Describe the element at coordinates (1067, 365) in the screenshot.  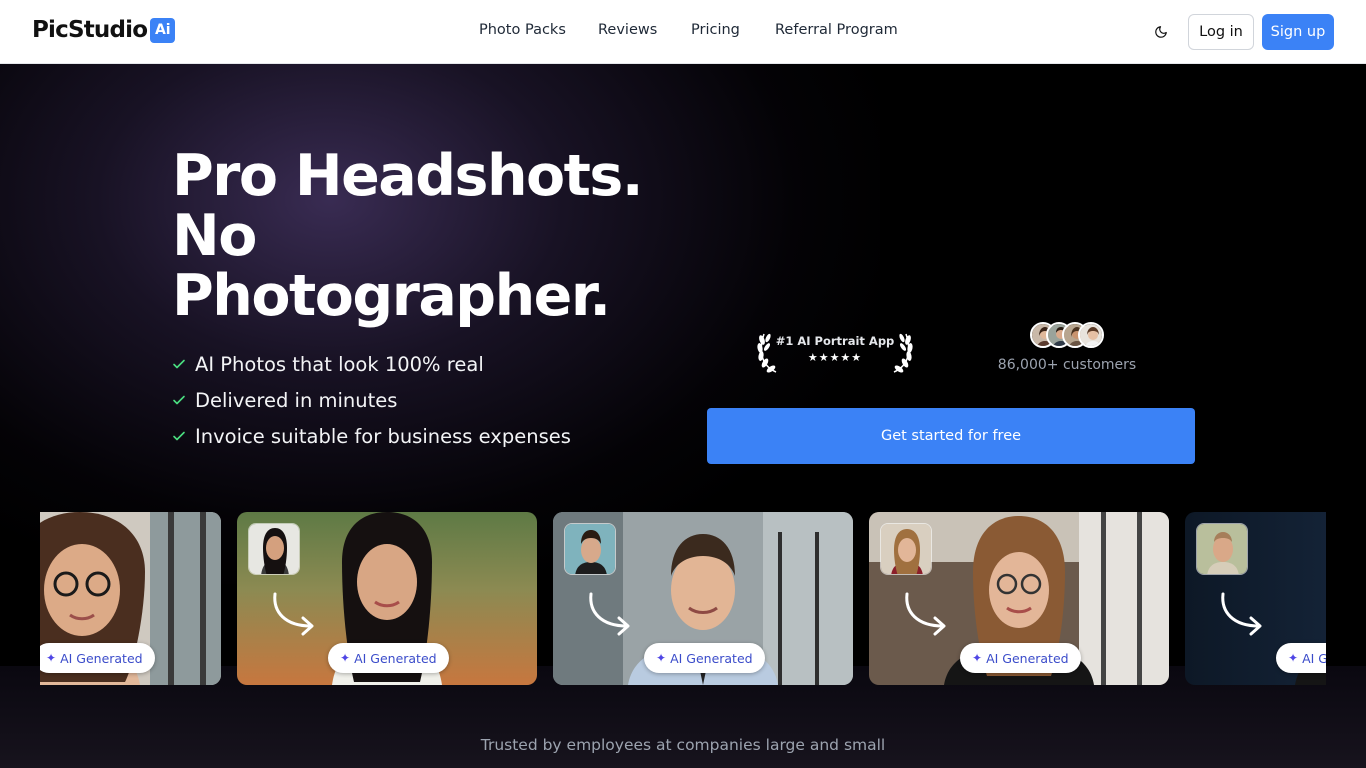
I see `customers-count: 86,000+ customers` at that location.